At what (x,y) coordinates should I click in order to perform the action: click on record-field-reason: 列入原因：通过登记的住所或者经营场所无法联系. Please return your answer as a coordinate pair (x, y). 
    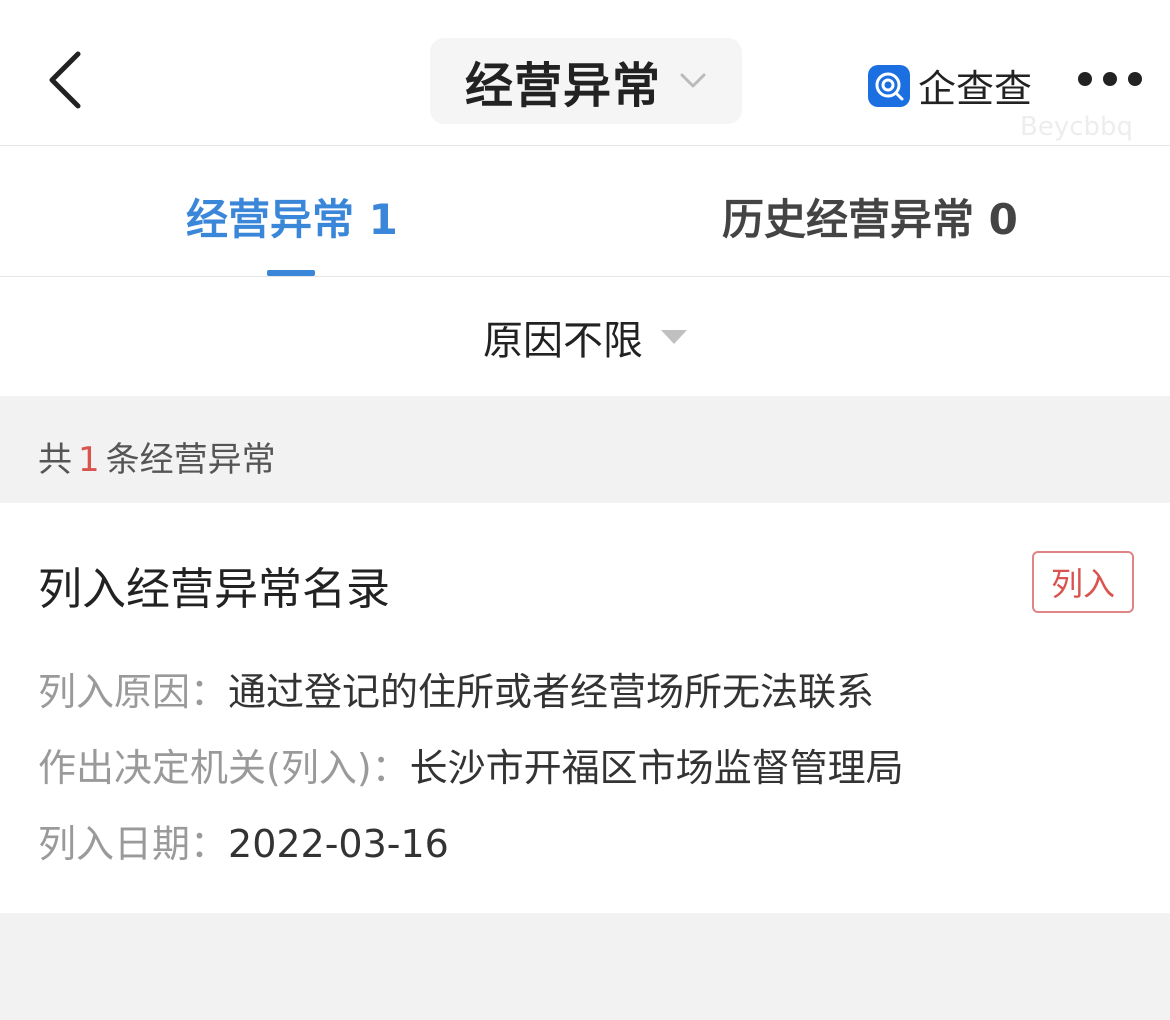
    Looking at the image, I should click on (456, 688).